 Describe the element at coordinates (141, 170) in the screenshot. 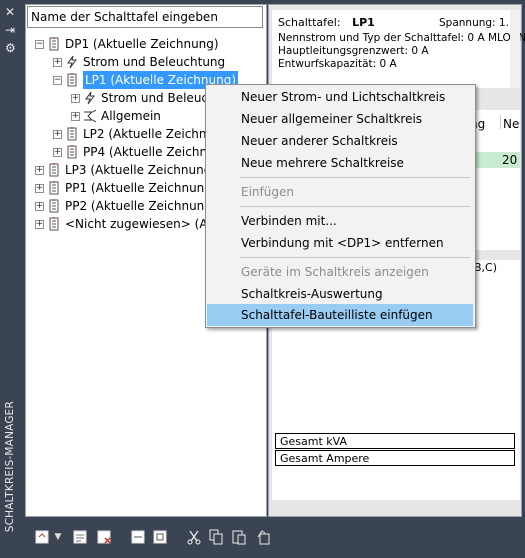

I see `tree-node-label: LP3 (Aktuelle Zeichnung)` at that location.